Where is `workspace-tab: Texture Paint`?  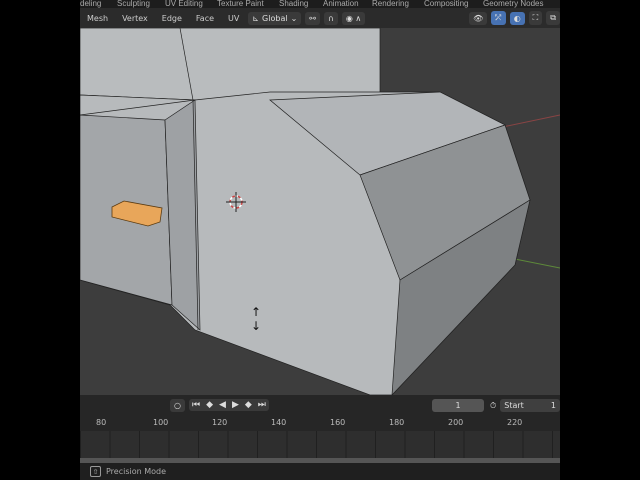
workspace-tab: Texture Paint is located at coordinates (240, 4).